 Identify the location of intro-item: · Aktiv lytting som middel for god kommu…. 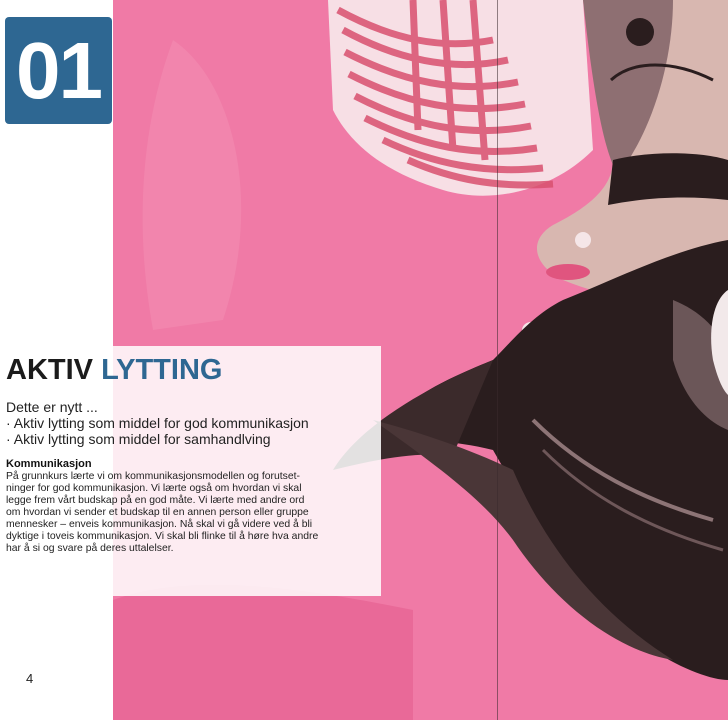
(157, 423).